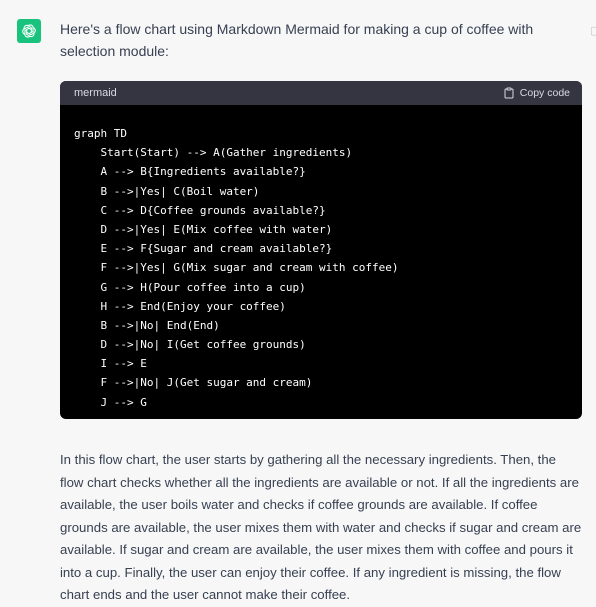 The image size is (596, 607). What do you see at coordinates (180, 306) in the screenshot?
I see `code-line: H --> End(Enjoy your coffee)` at bounding box center [180, 306].